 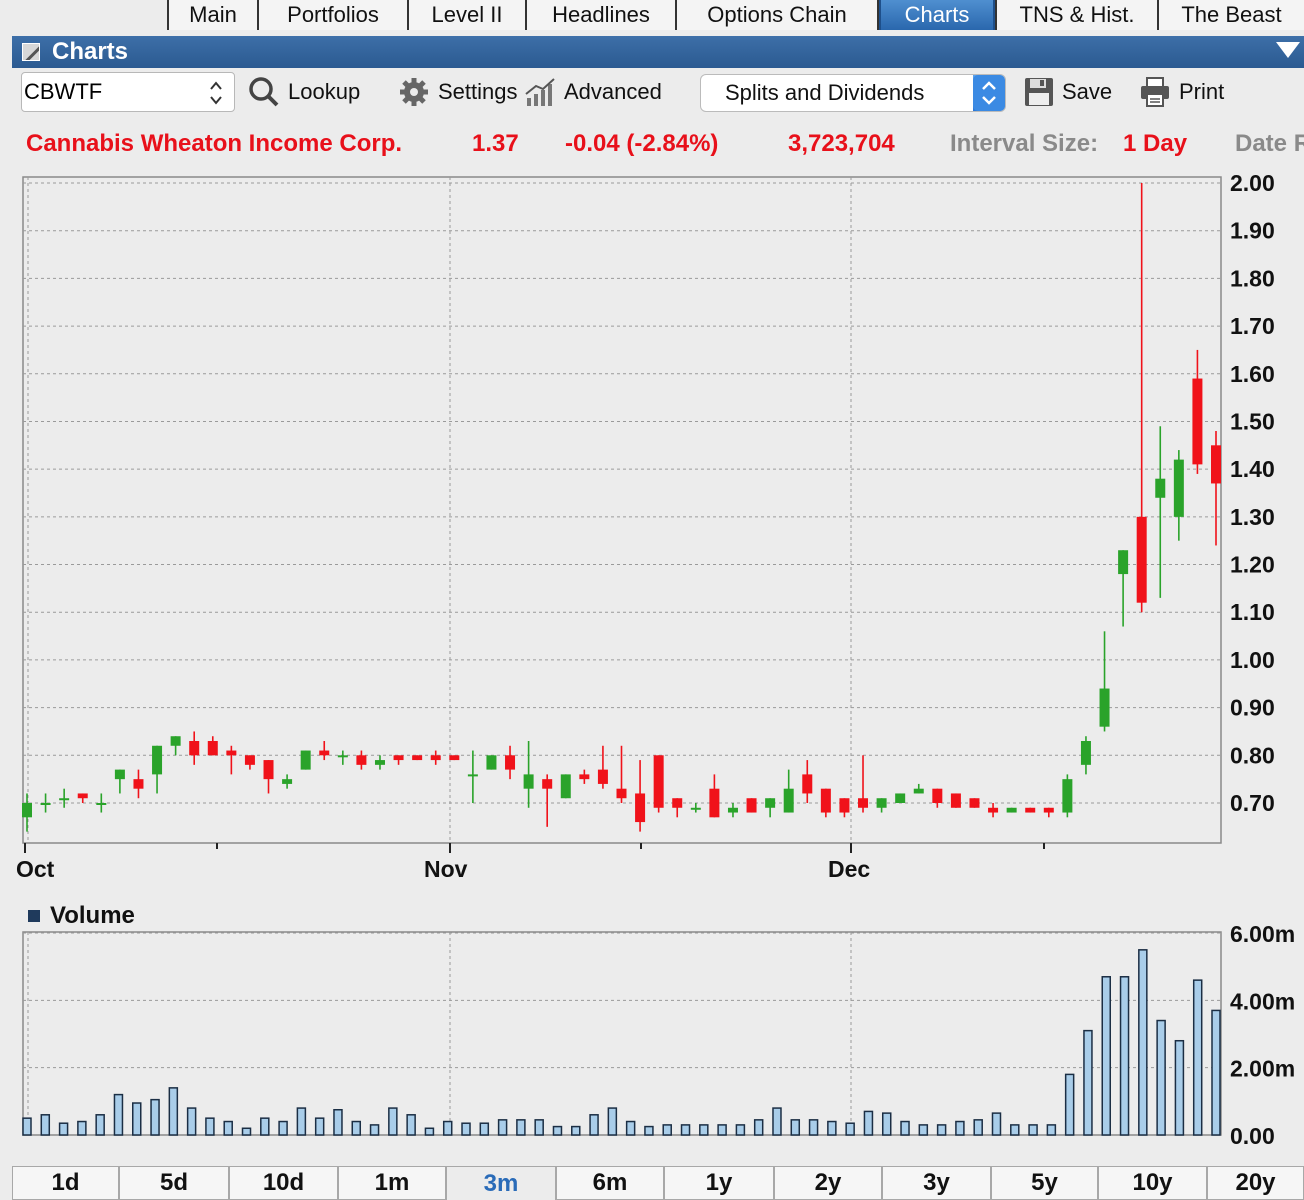 I want to click on y-tick-label: 1.90, so click(x=1252, y=231).